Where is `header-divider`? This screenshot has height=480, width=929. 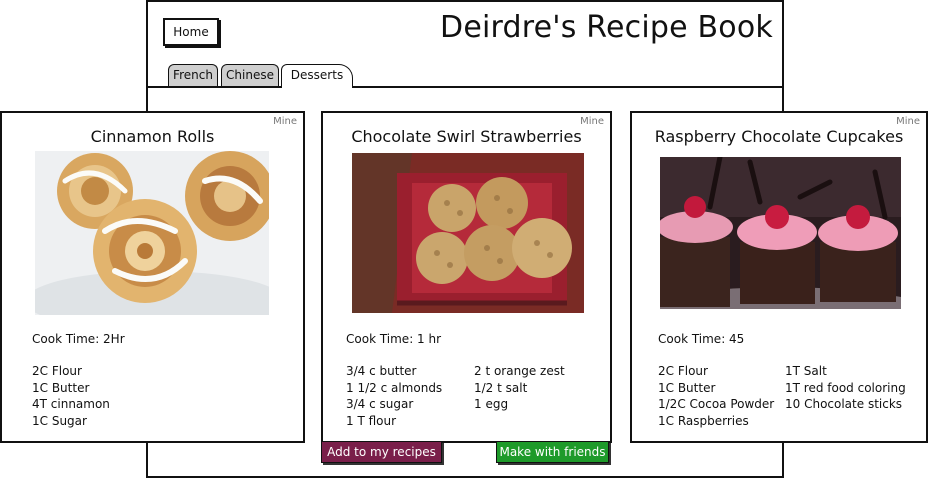
header-divider is located at coordinates (465, 87).